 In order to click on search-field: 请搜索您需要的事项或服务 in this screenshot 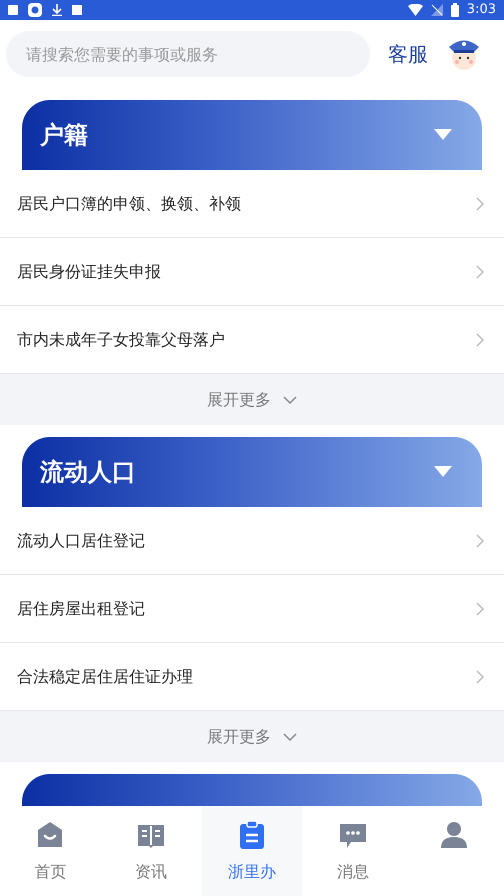, I will do `click(188, 54)`.